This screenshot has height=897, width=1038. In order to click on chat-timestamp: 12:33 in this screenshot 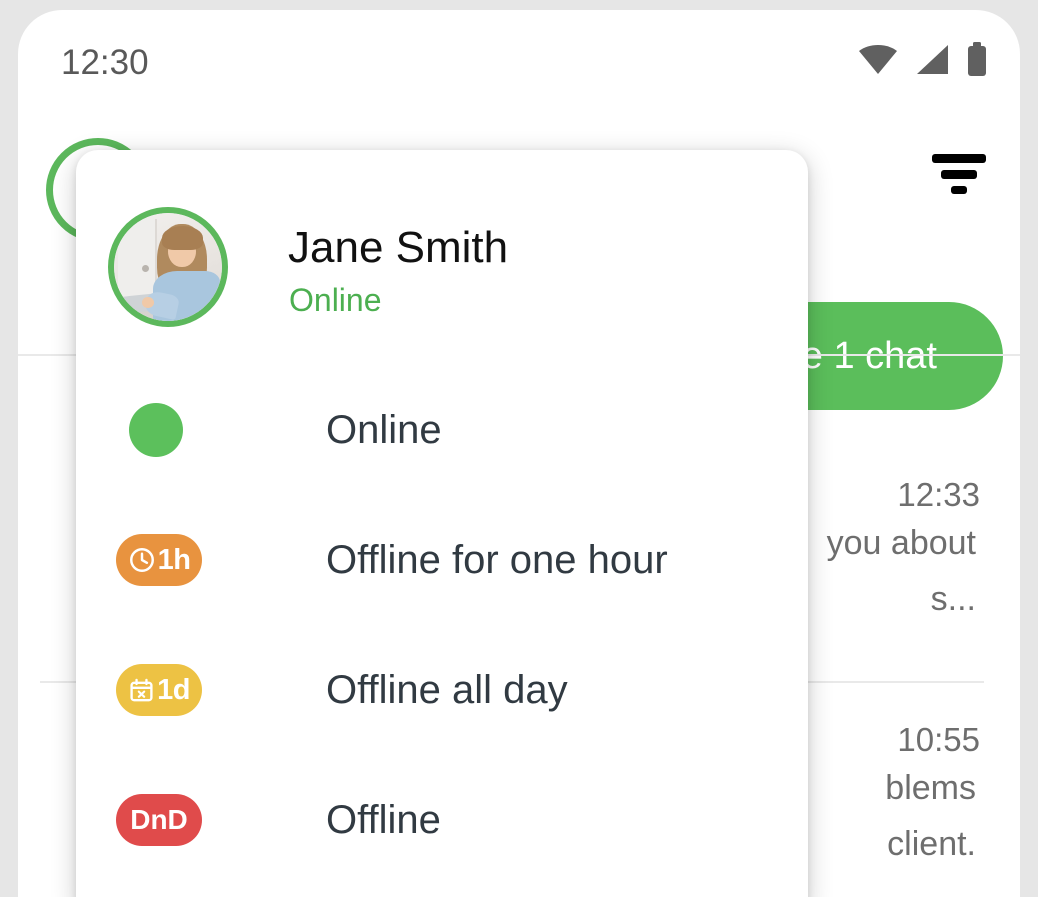, I will do `click(938, 494)`.